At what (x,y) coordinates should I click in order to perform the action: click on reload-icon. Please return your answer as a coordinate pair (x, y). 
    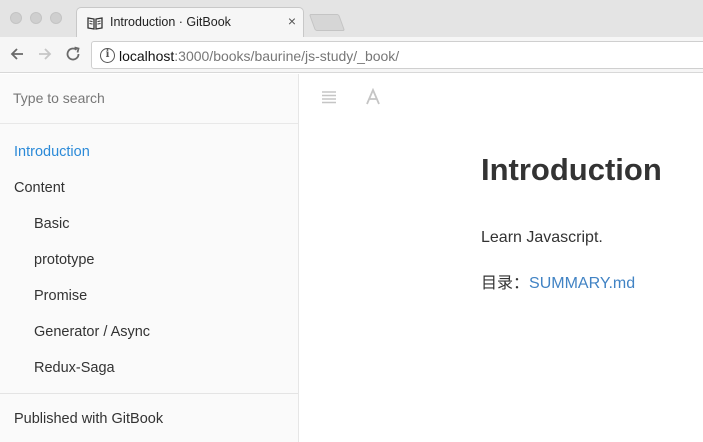
    Looking at the image, I should click on (73, 54).